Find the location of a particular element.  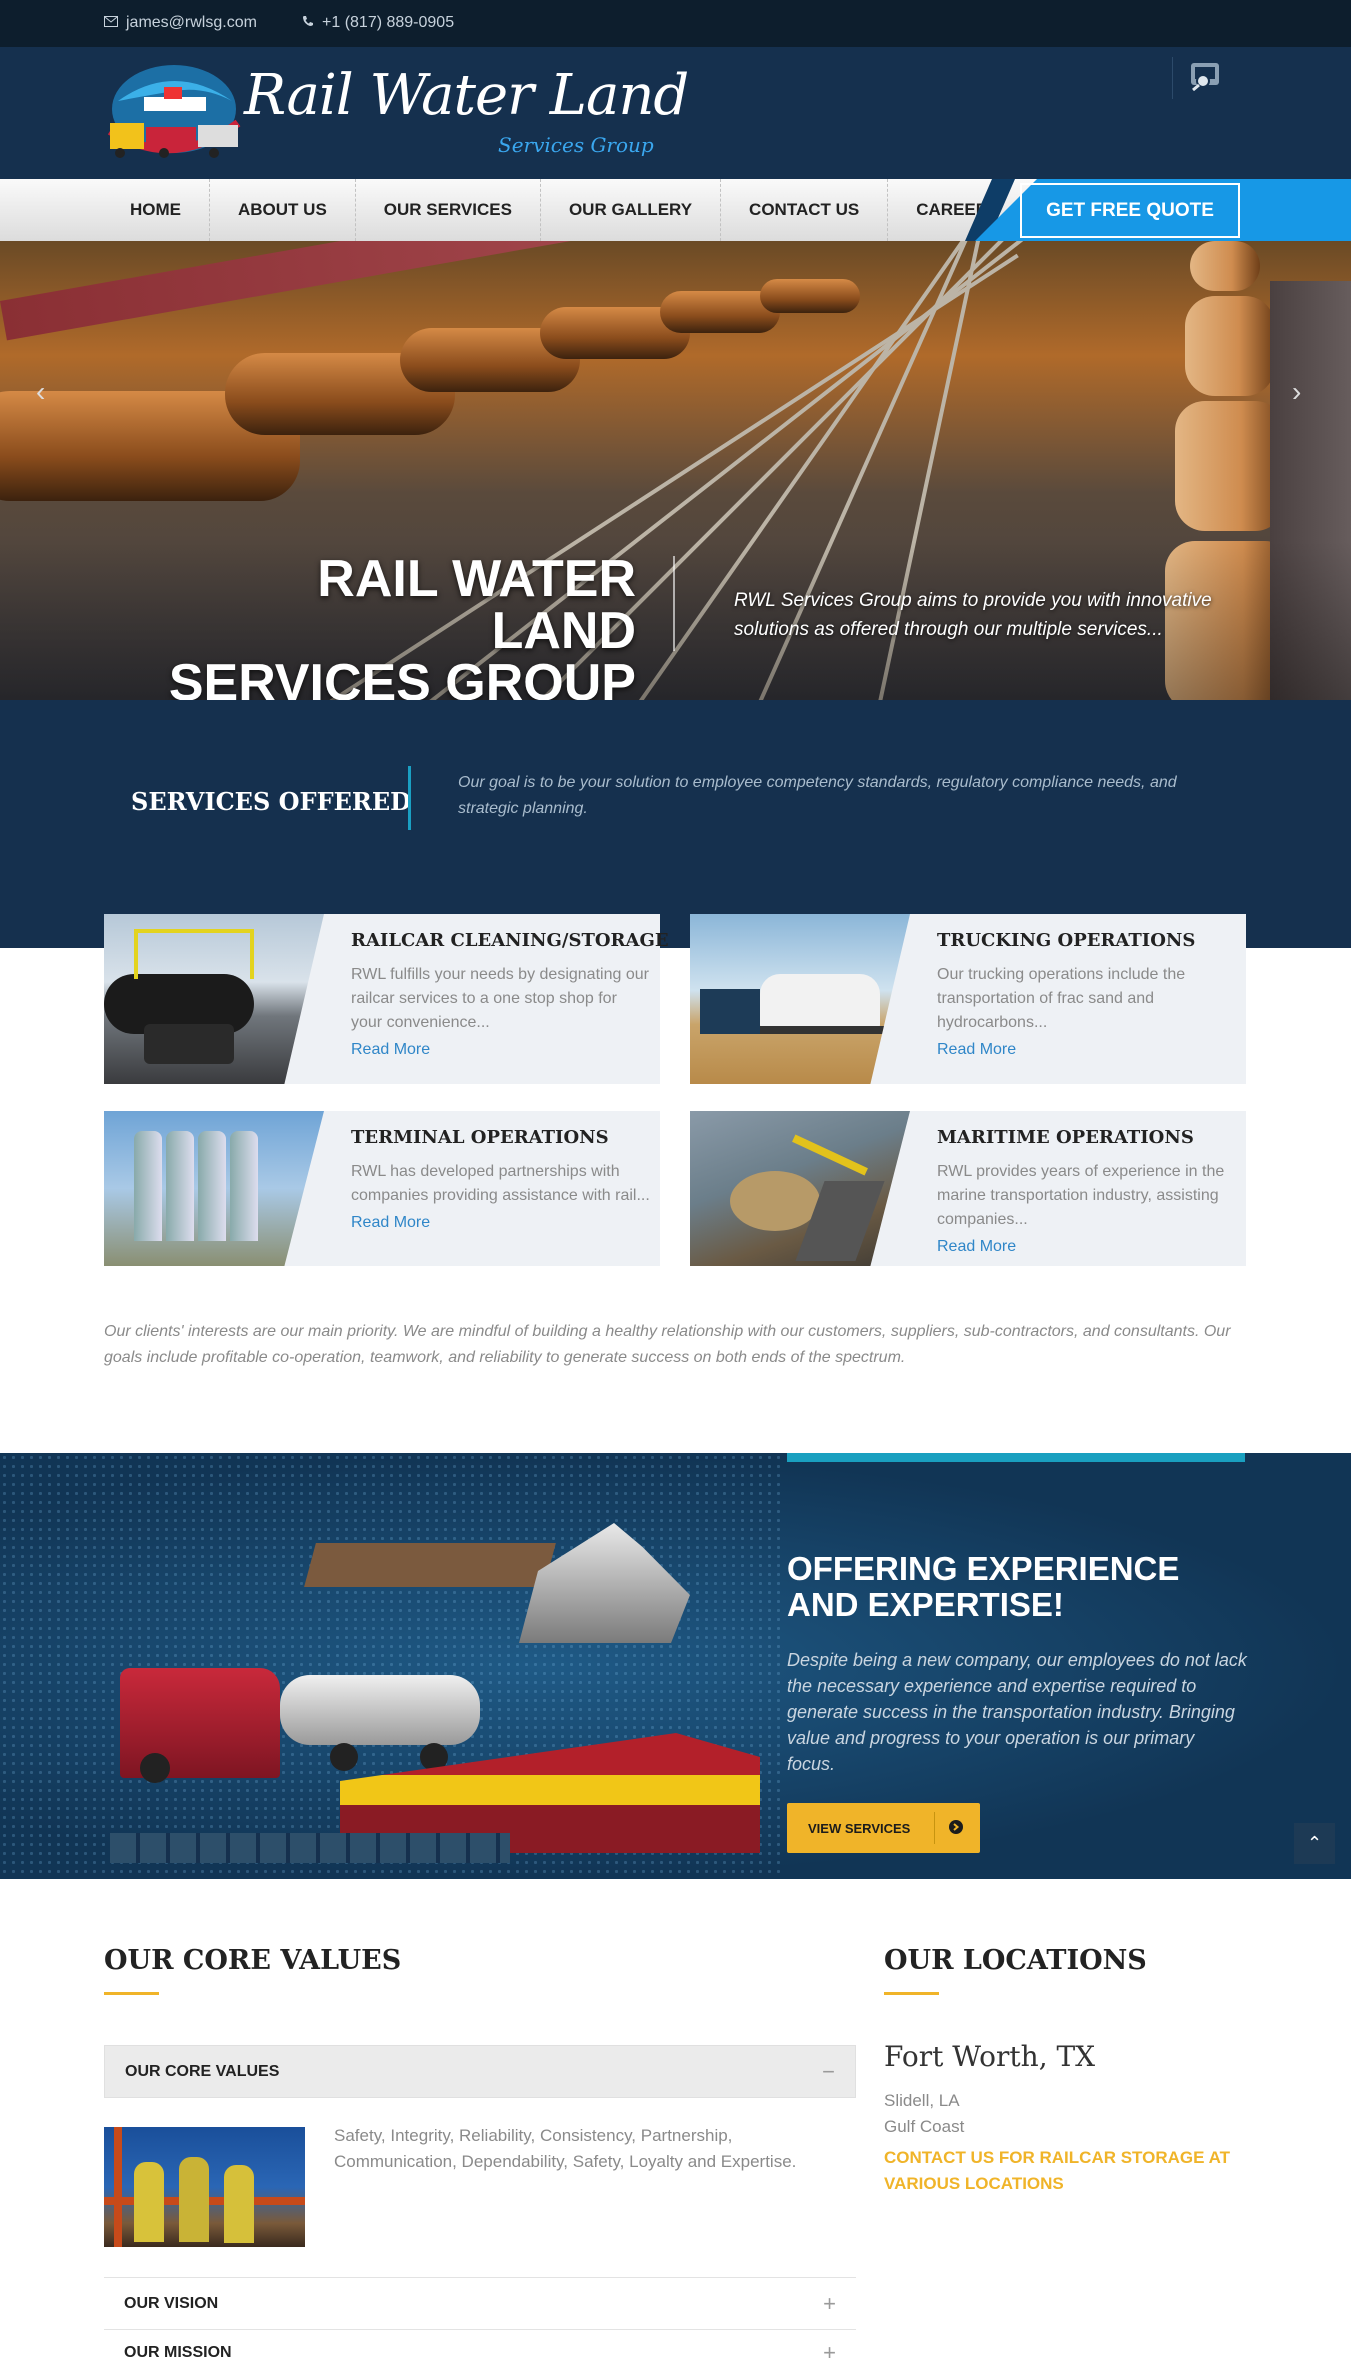

services-heading-divider is located at coordinates (409, 798).